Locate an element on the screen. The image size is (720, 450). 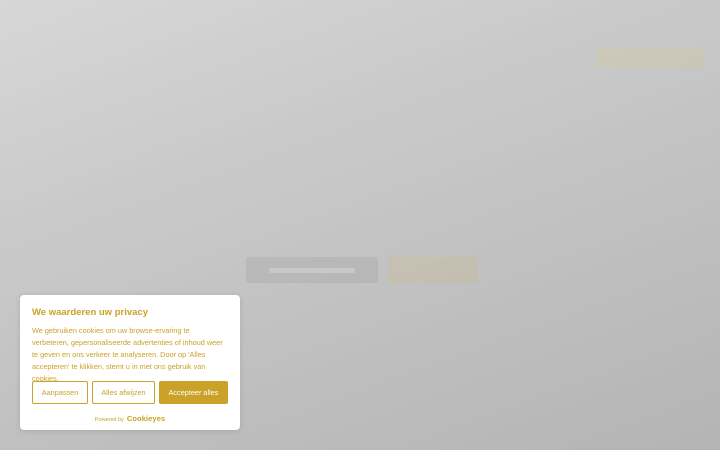
cookieyes-logo: Cookieyes is located at coordinates (146, 418).